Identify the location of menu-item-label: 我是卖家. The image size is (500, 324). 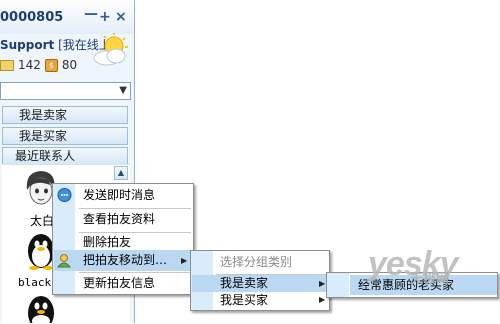
(244, 283).